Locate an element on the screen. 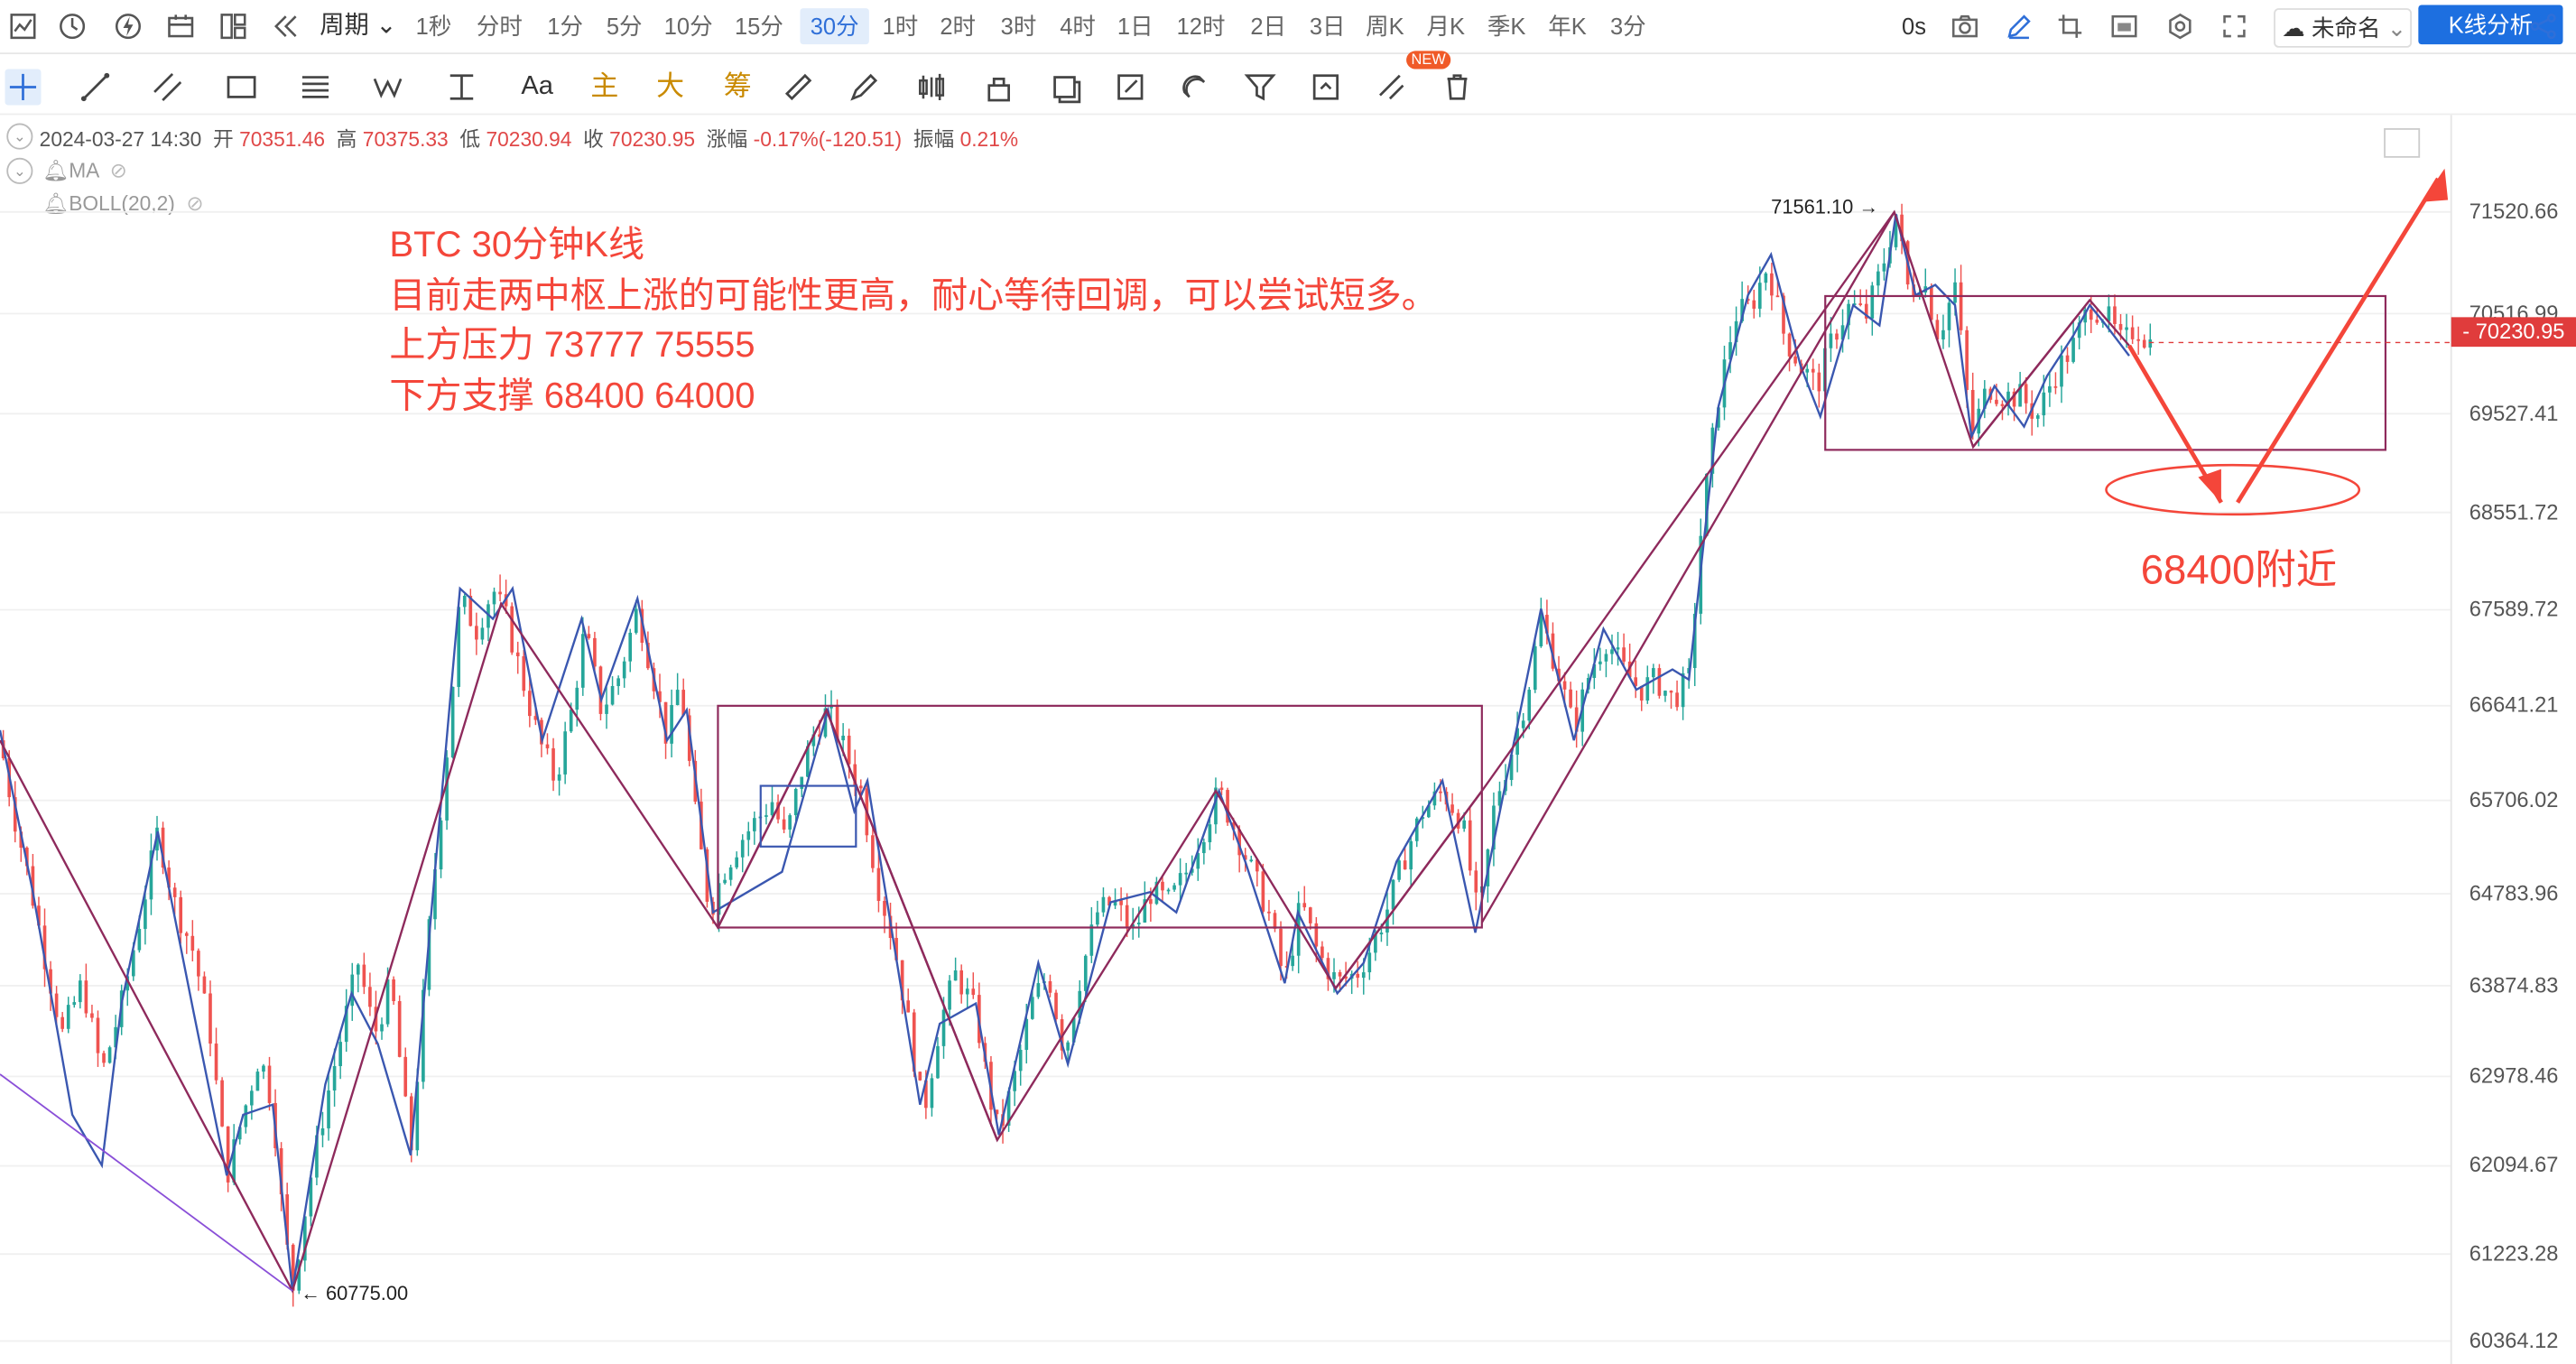 This screenshot has height=1364, width=2576. y-tick-label: 62094.67 is located at coordinates (2514, 1165).